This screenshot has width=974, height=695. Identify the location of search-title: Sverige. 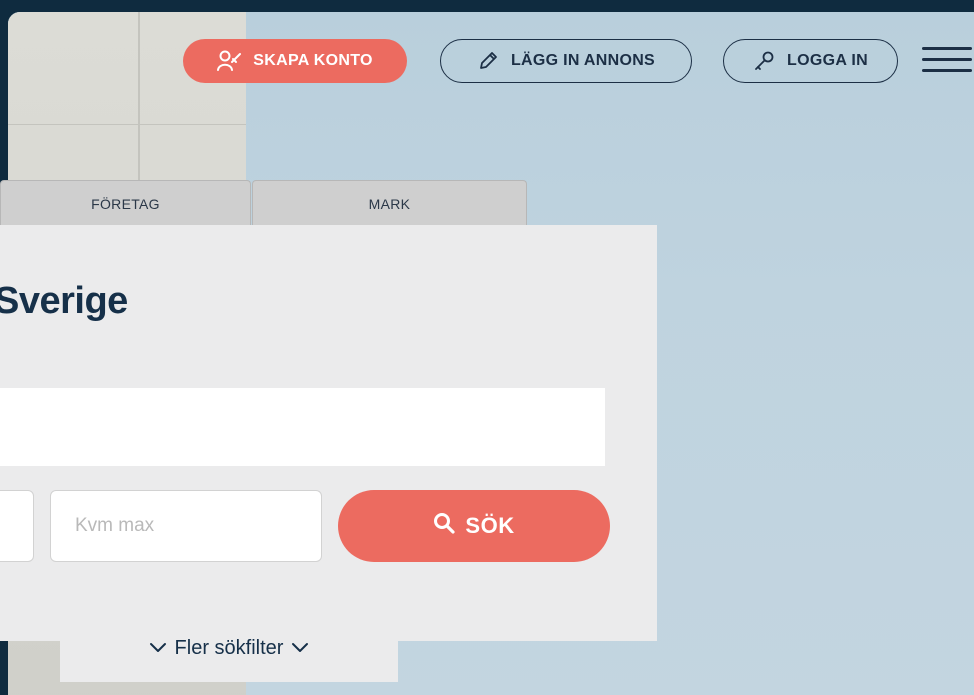
(64, 301).